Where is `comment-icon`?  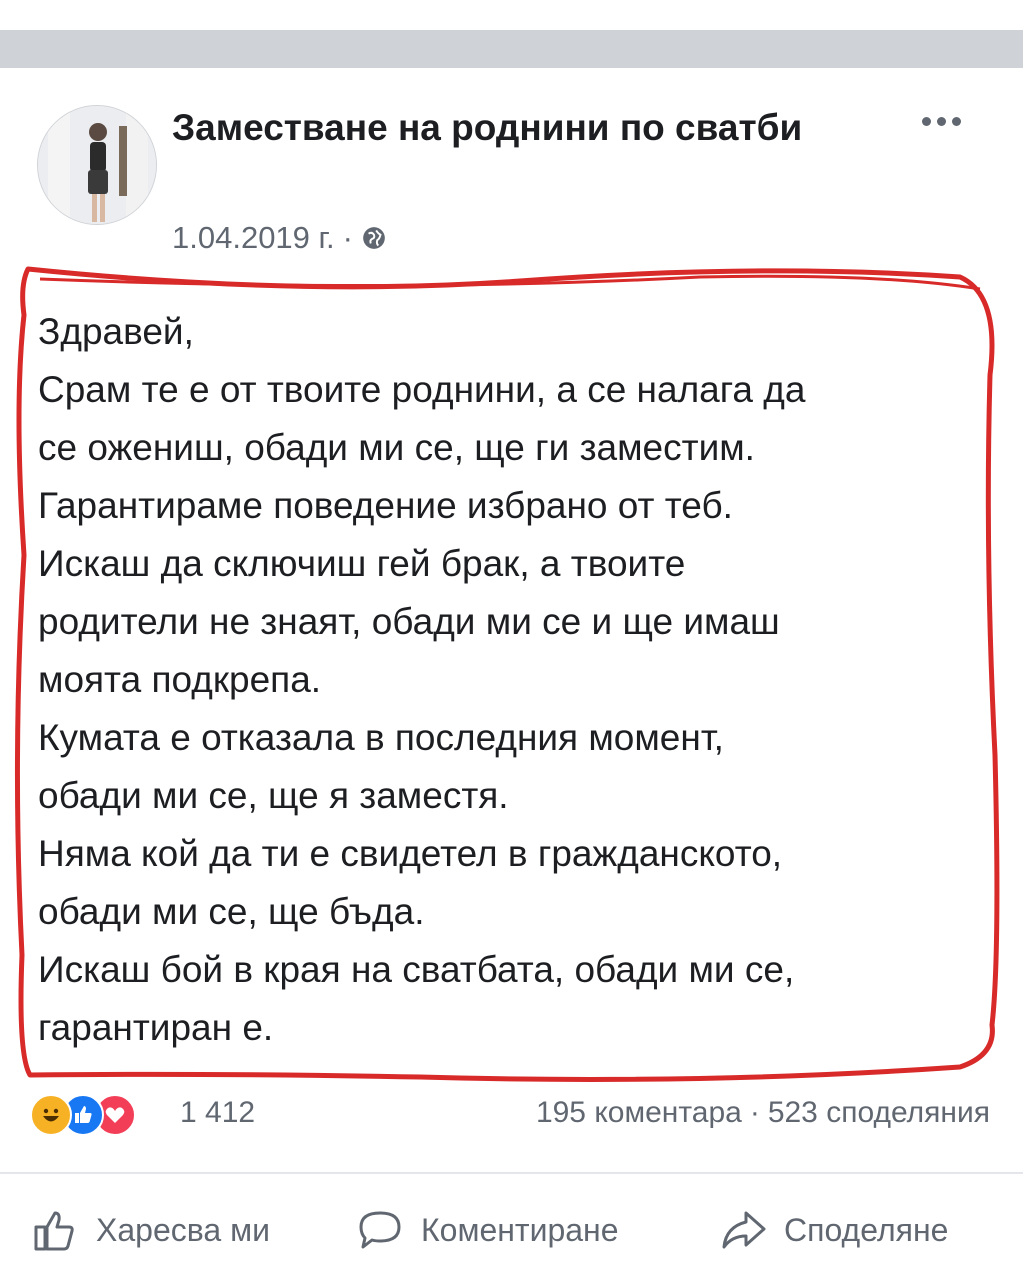
comment-icon is located at coordinates (380, 1230).